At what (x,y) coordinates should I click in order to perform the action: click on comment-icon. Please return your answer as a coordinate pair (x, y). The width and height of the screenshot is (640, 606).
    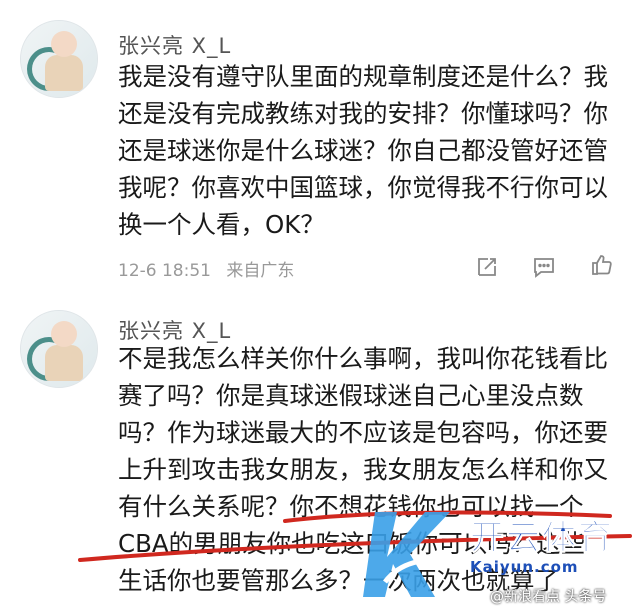
    Looking at the image, I should click on (544, 267).